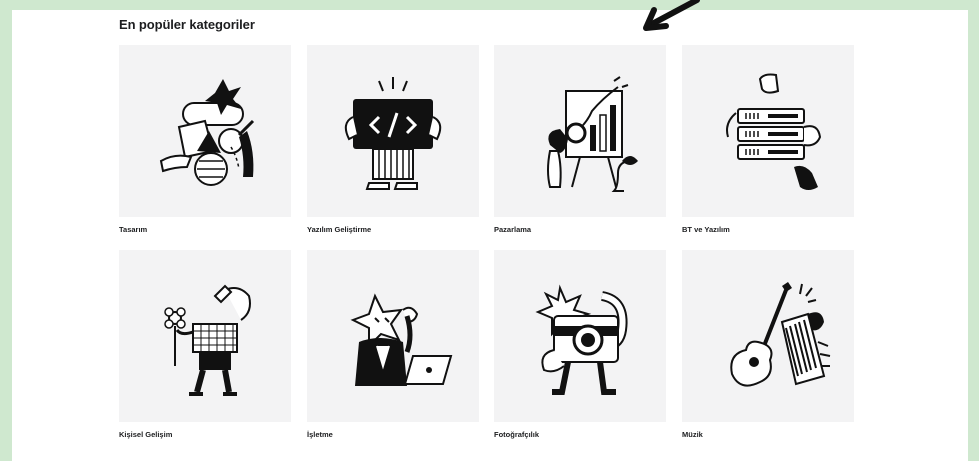 The width and height of the screenshot is (979, 461). I want to click on category-card-personal-development: Kişisel Gelişim, so click(205, 344).